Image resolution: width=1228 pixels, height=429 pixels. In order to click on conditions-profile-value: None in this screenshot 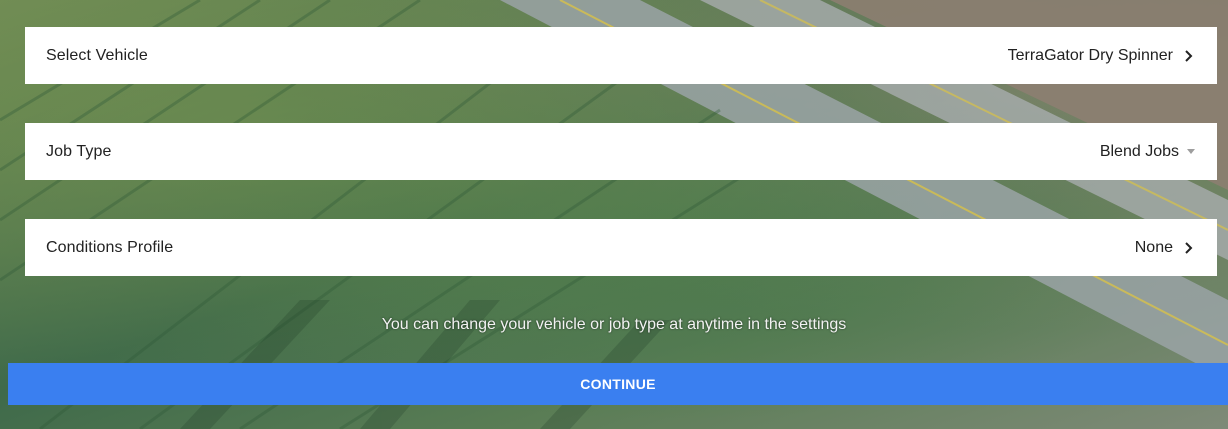, I will do `click(1153, 247)`.